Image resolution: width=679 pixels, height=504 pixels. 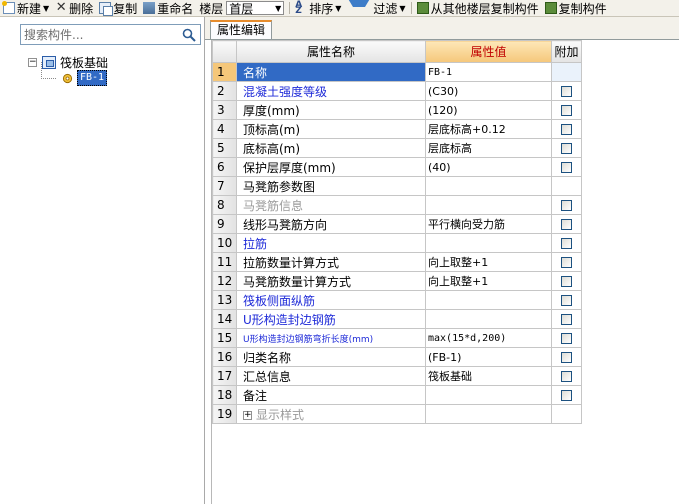 I want to click on property-name: 马凳筋参数图, so click(x=331, y=186).